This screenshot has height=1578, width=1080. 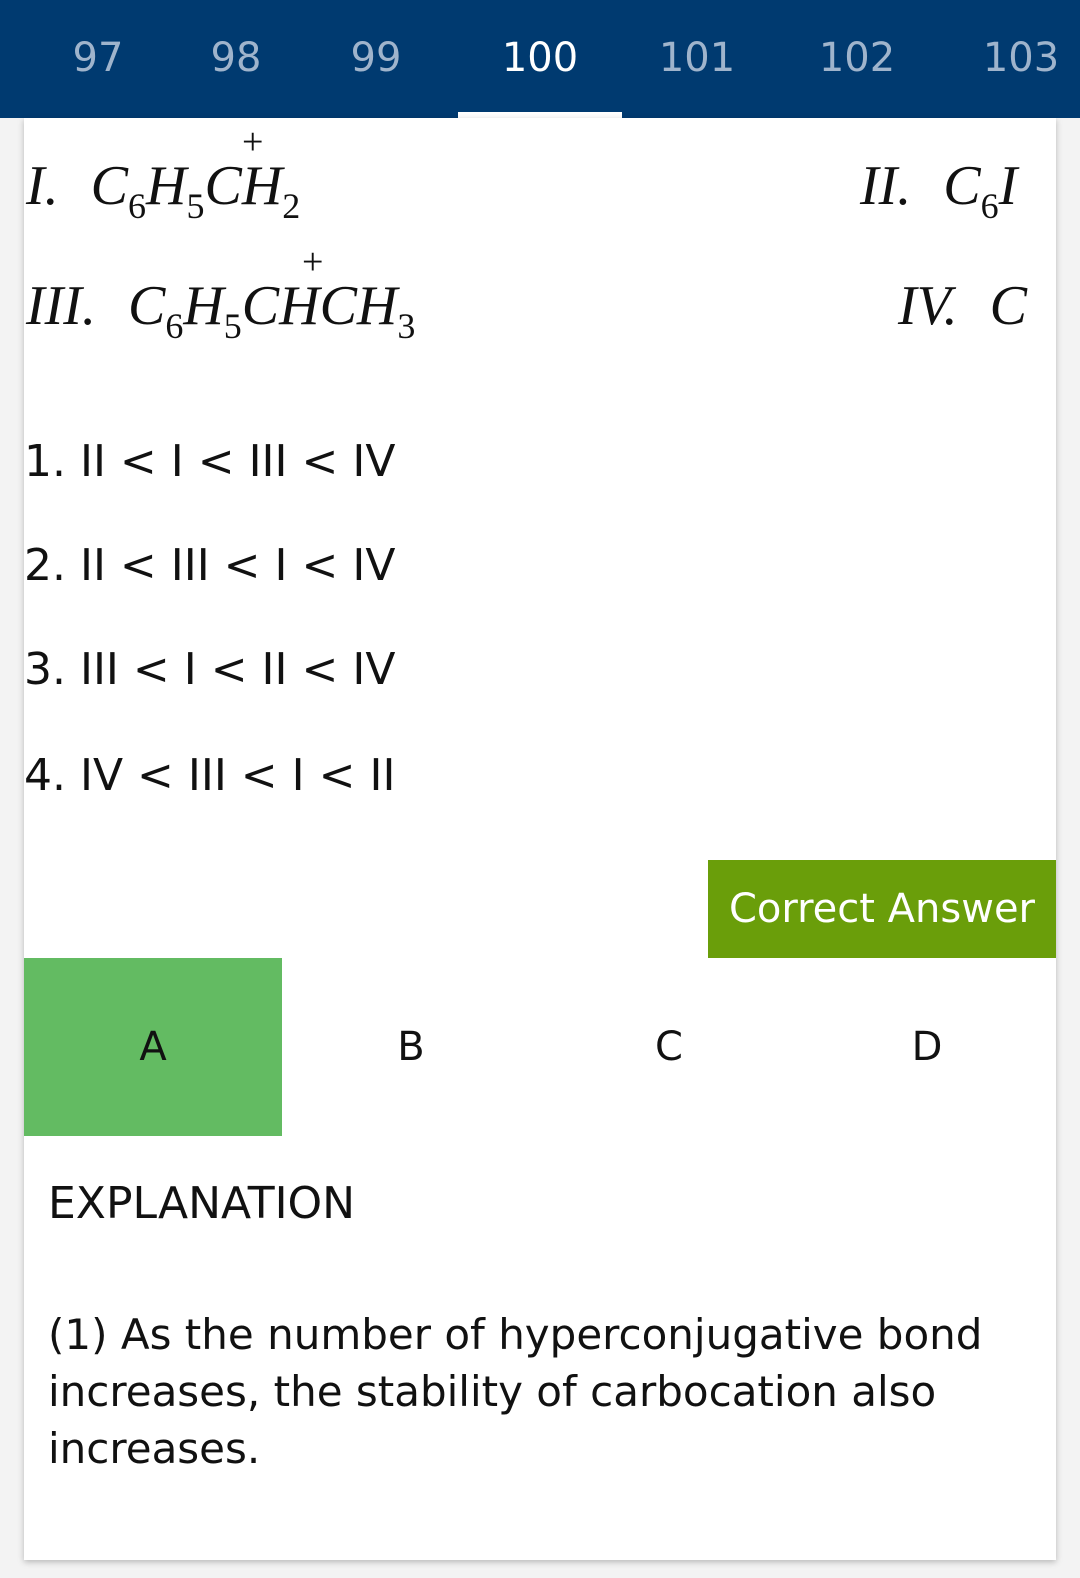 I want to click on explanation-title: EXPLANATION, so click(x=202, y=1203).